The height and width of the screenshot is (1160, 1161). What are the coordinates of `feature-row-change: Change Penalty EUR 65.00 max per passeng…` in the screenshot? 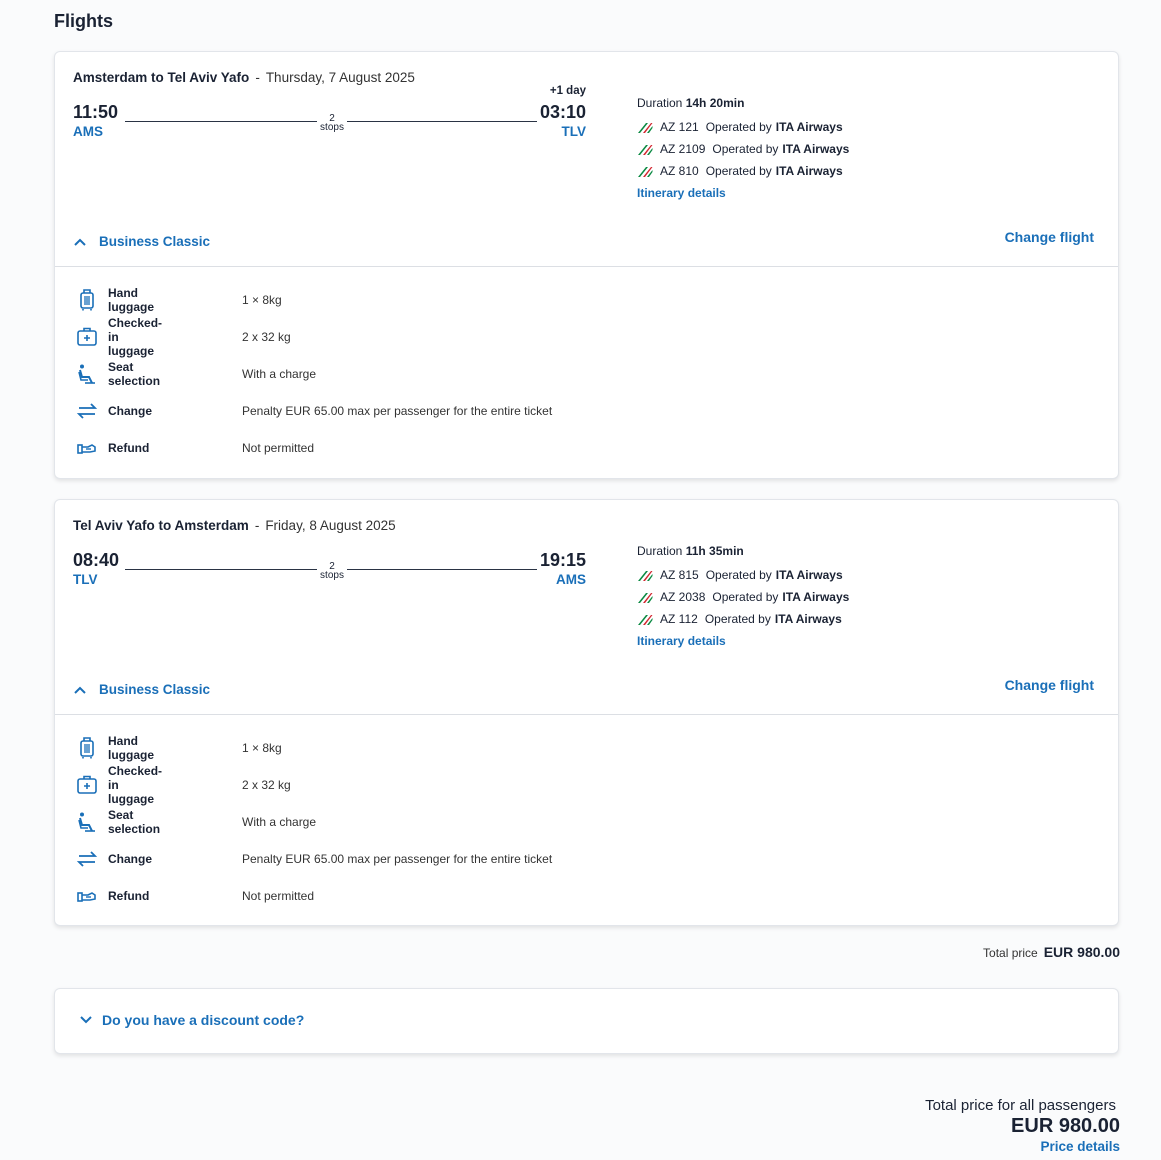 It's located at (313, 410).